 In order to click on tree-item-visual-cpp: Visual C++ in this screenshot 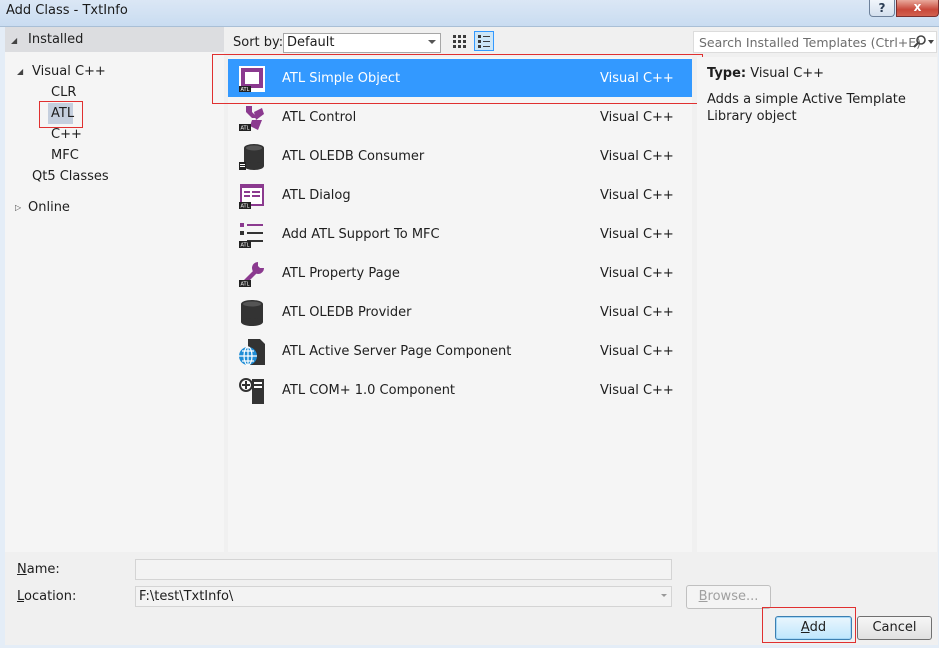, I will do `click(69, 71)`.